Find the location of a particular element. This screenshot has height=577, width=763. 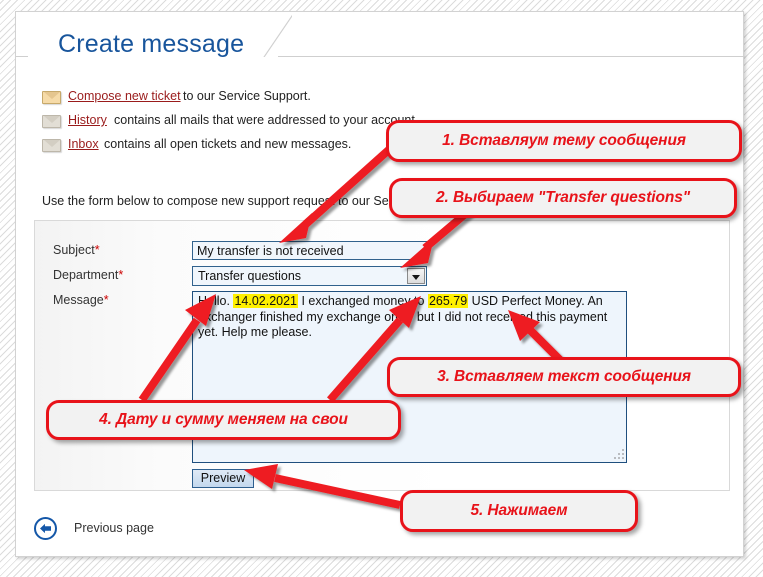

message-label: Message* is located at coordinates (81, 300).